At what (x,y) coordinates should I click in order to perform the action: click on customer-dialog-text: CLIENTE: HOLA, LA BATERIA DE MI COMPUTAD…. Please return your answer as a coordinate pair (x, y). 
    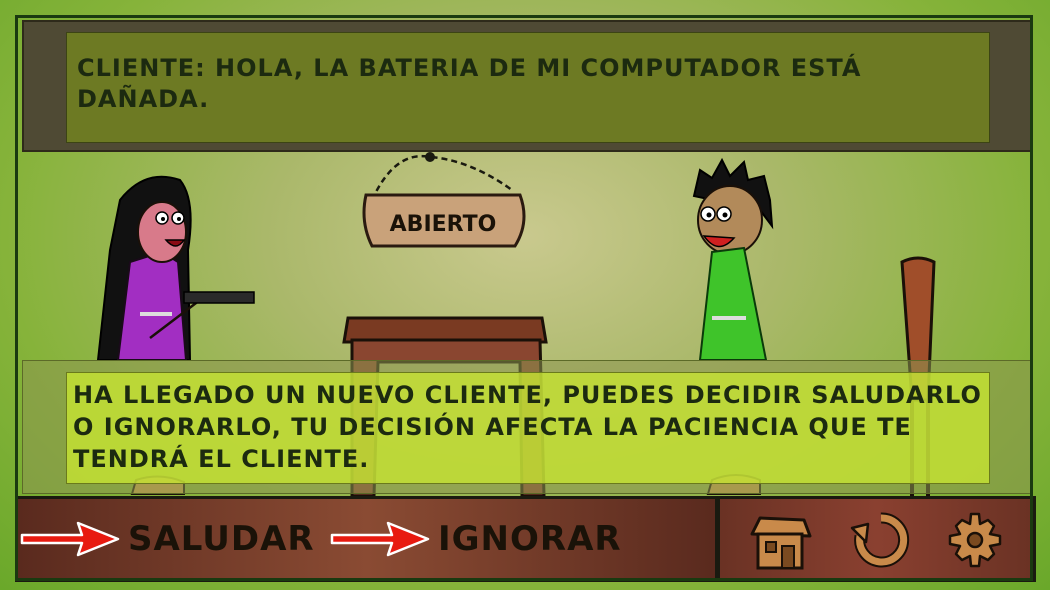
    Looking at the image, I should click on (469, 83).